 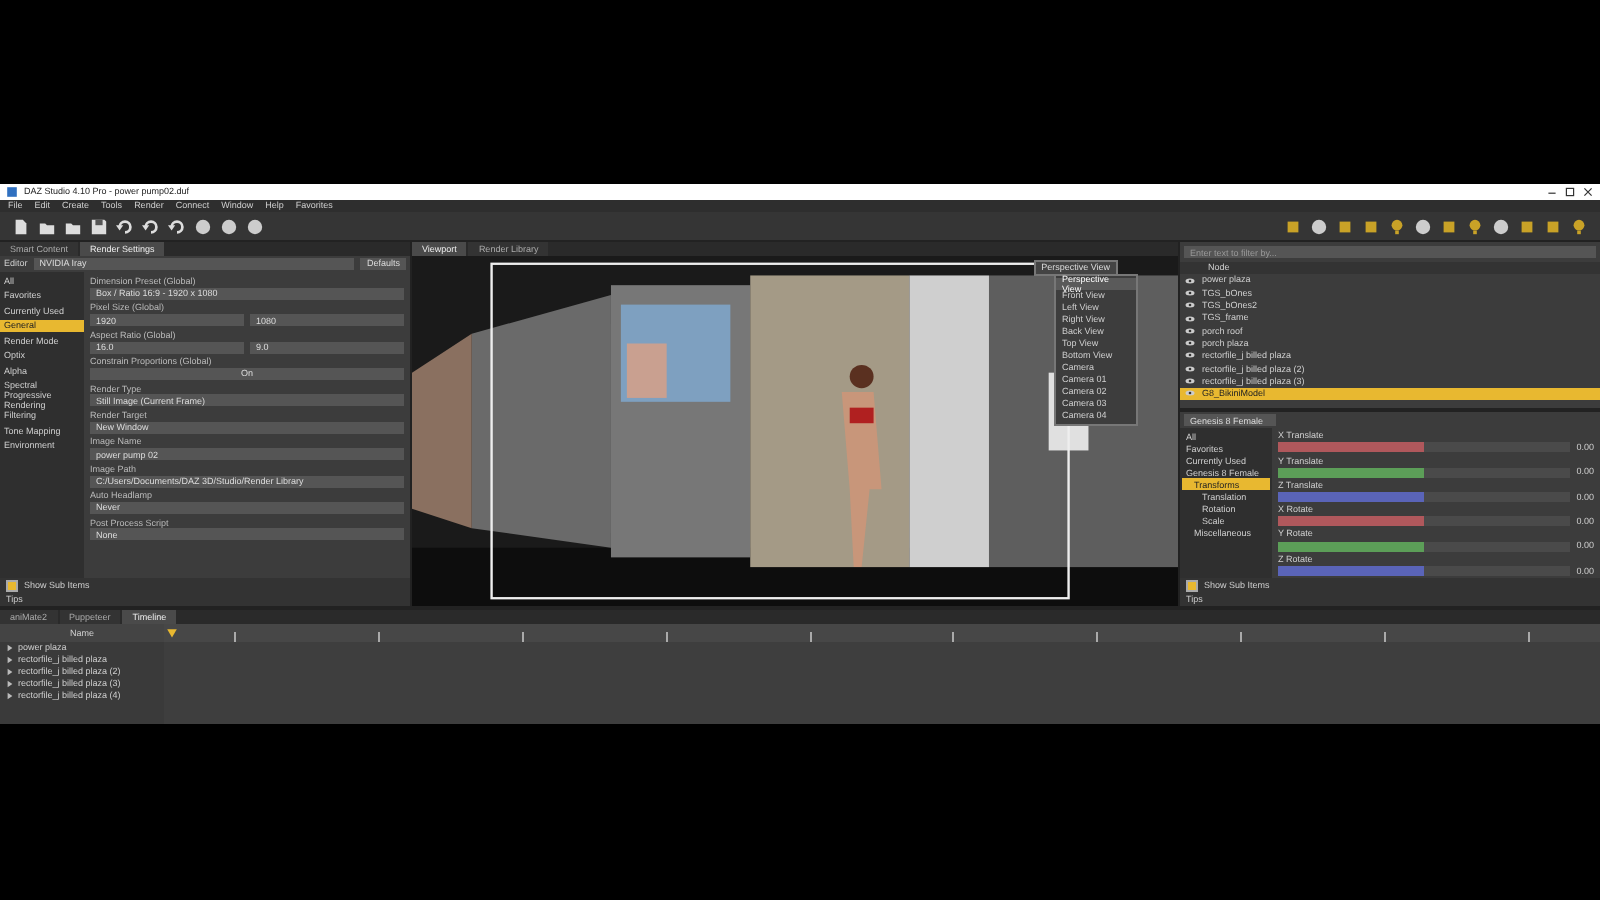 What do you see at coordinates (21, 226) in the screenshot?
I see `document-icon` at bounding box center [21, 226].